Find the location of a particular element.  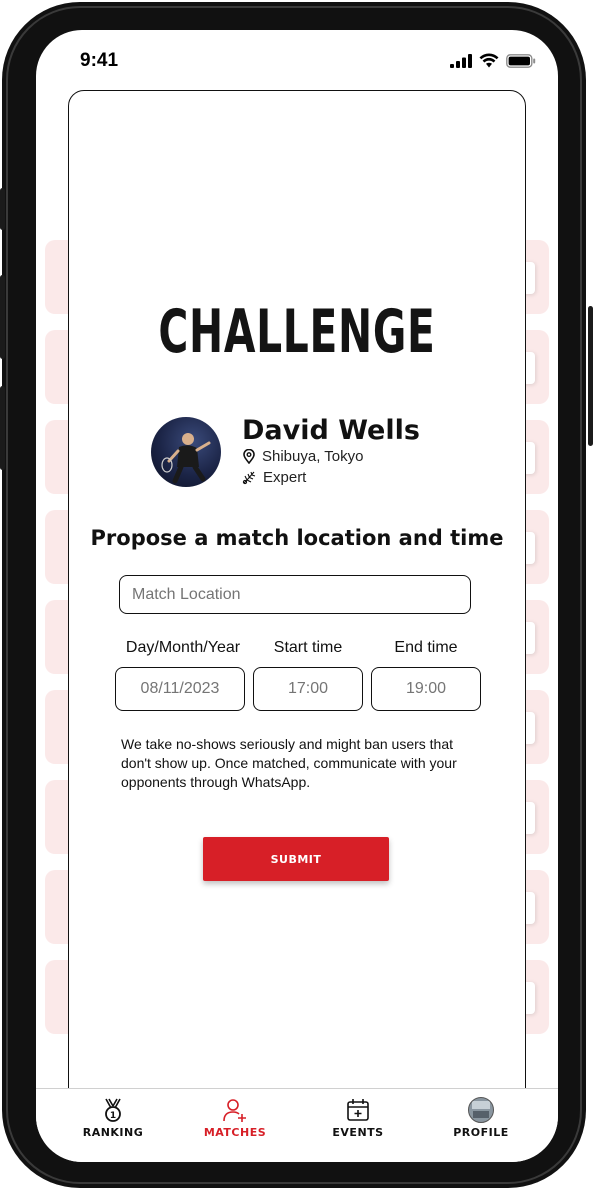

opponent-name: David Wells is located at coordinates (331, 430).